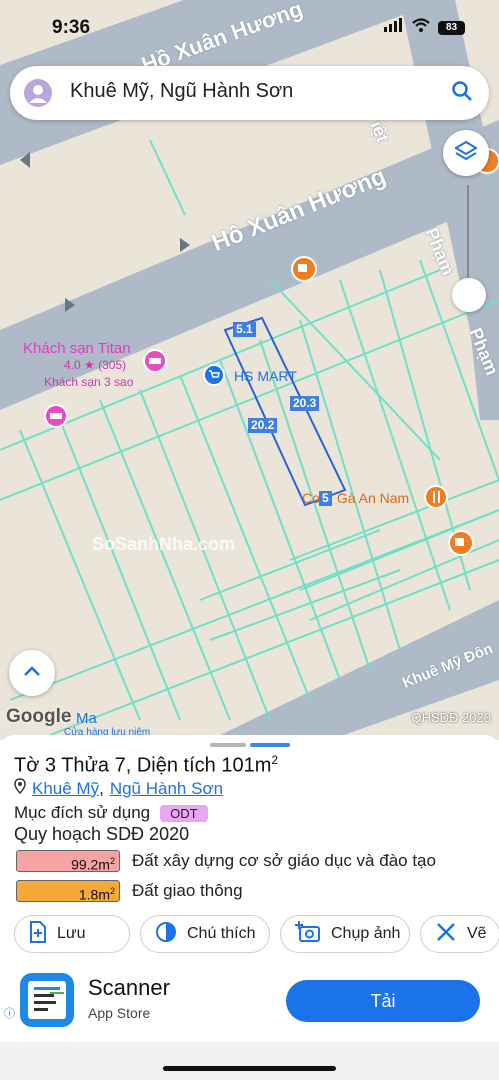  I want to click on layer-tag: QHSDĐ 2020, so click(451, 717).